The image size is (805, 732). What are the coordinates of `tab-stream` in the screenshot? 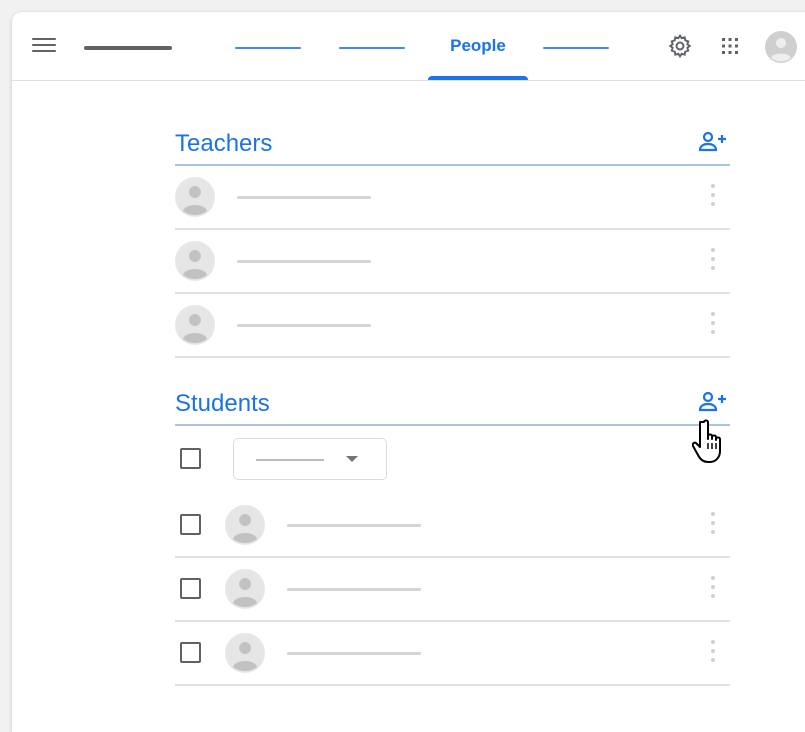 It's located at (268, 48).